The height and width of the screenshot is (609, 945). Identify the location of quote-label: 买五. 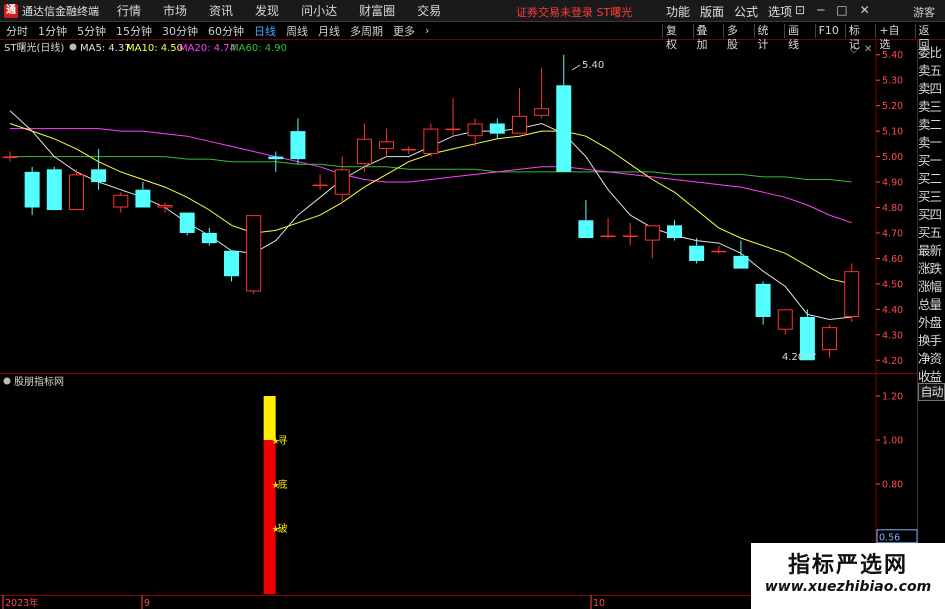
(930, 232).